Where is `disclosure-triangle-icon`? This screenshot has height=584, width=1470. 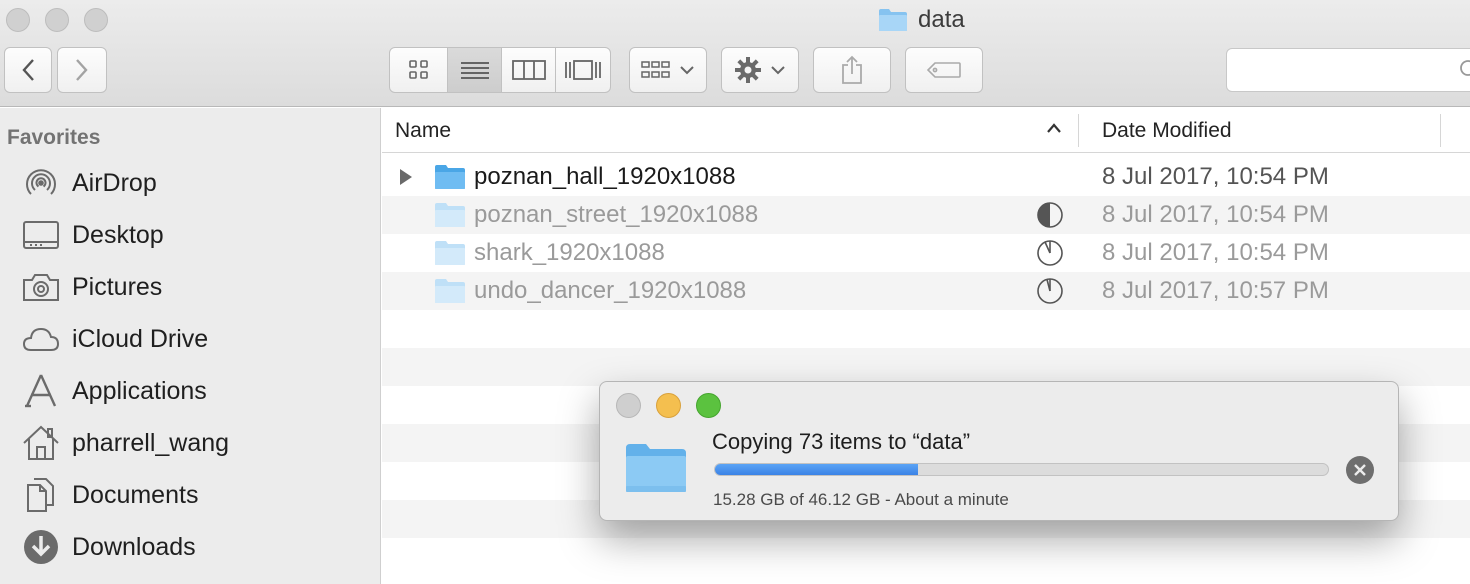 disclosure-triangle-icon is located at coordinates (406, 177).